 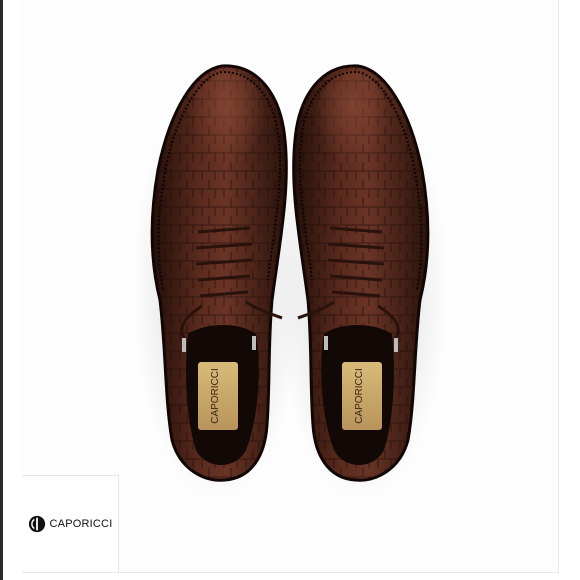 I want to click on brand-card: CAPORICCI, so click(x=70, y=523).